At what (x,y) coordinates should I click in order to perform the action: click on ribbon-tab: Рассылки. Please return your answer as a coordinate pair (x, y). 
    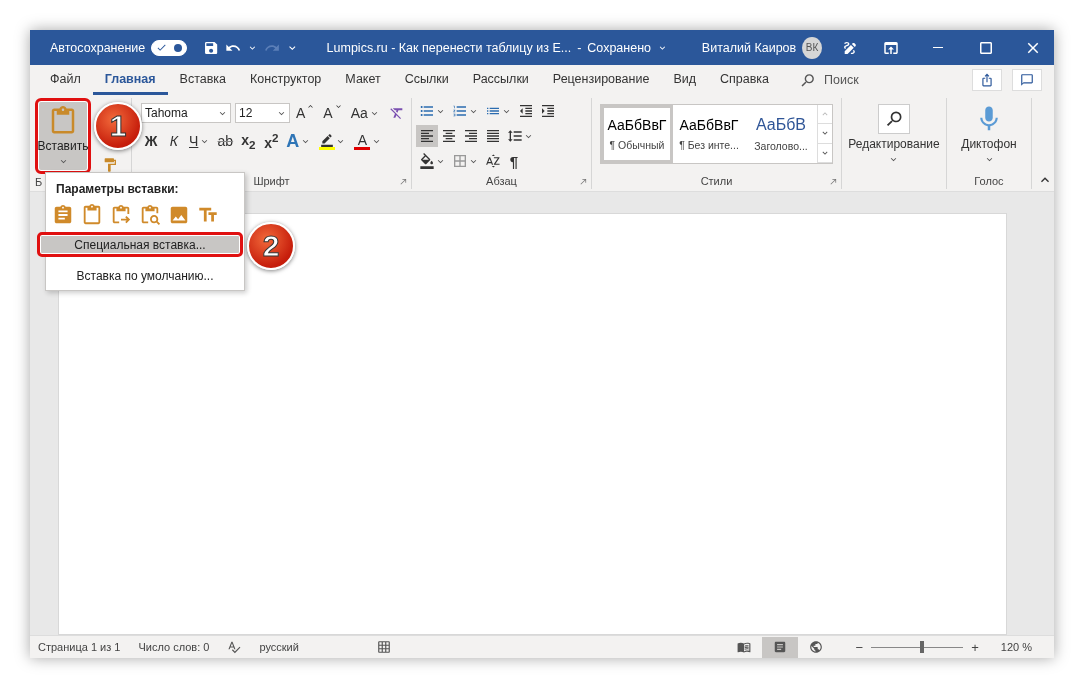
    Looking at the image, I should click on (500, 80).